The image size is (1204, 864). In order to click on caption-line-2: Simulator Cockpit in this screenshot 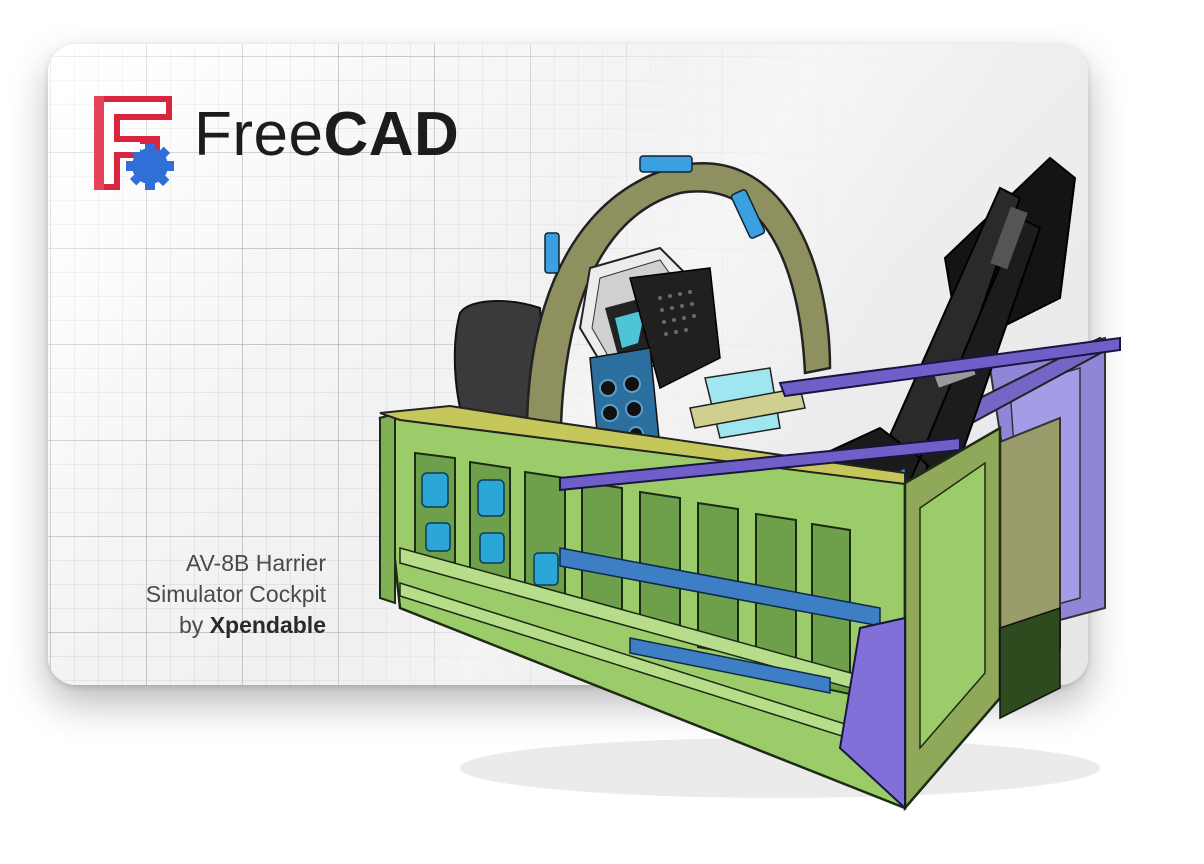, I will do `click(235, 594)`.